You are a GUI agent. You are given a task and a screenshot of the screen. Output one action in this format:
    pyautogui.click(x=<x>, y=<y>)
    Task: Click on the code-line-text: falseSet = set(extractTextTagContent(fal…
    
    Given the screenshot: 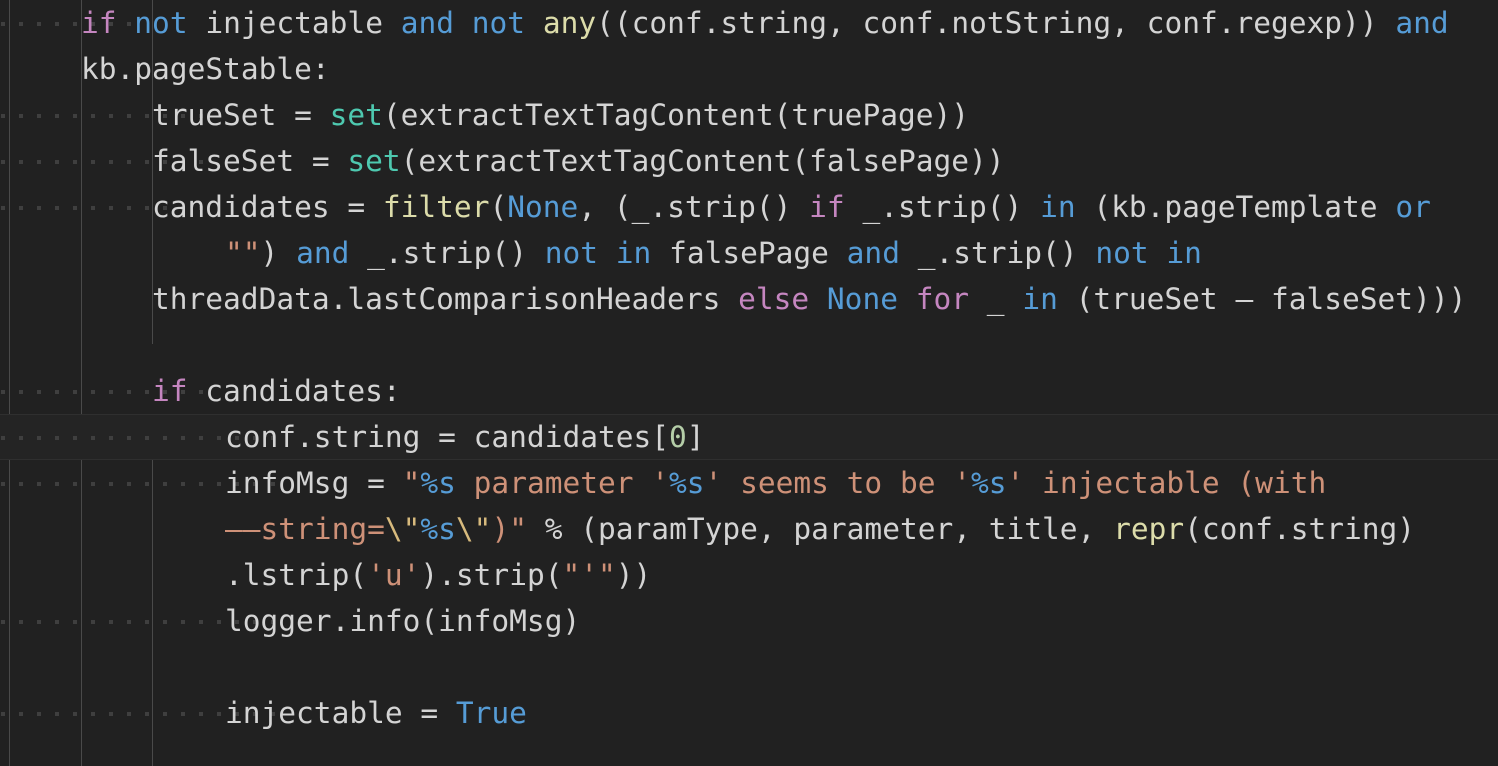 What is the action you would take?
    pyautogui.click(x=578, y=161)
    